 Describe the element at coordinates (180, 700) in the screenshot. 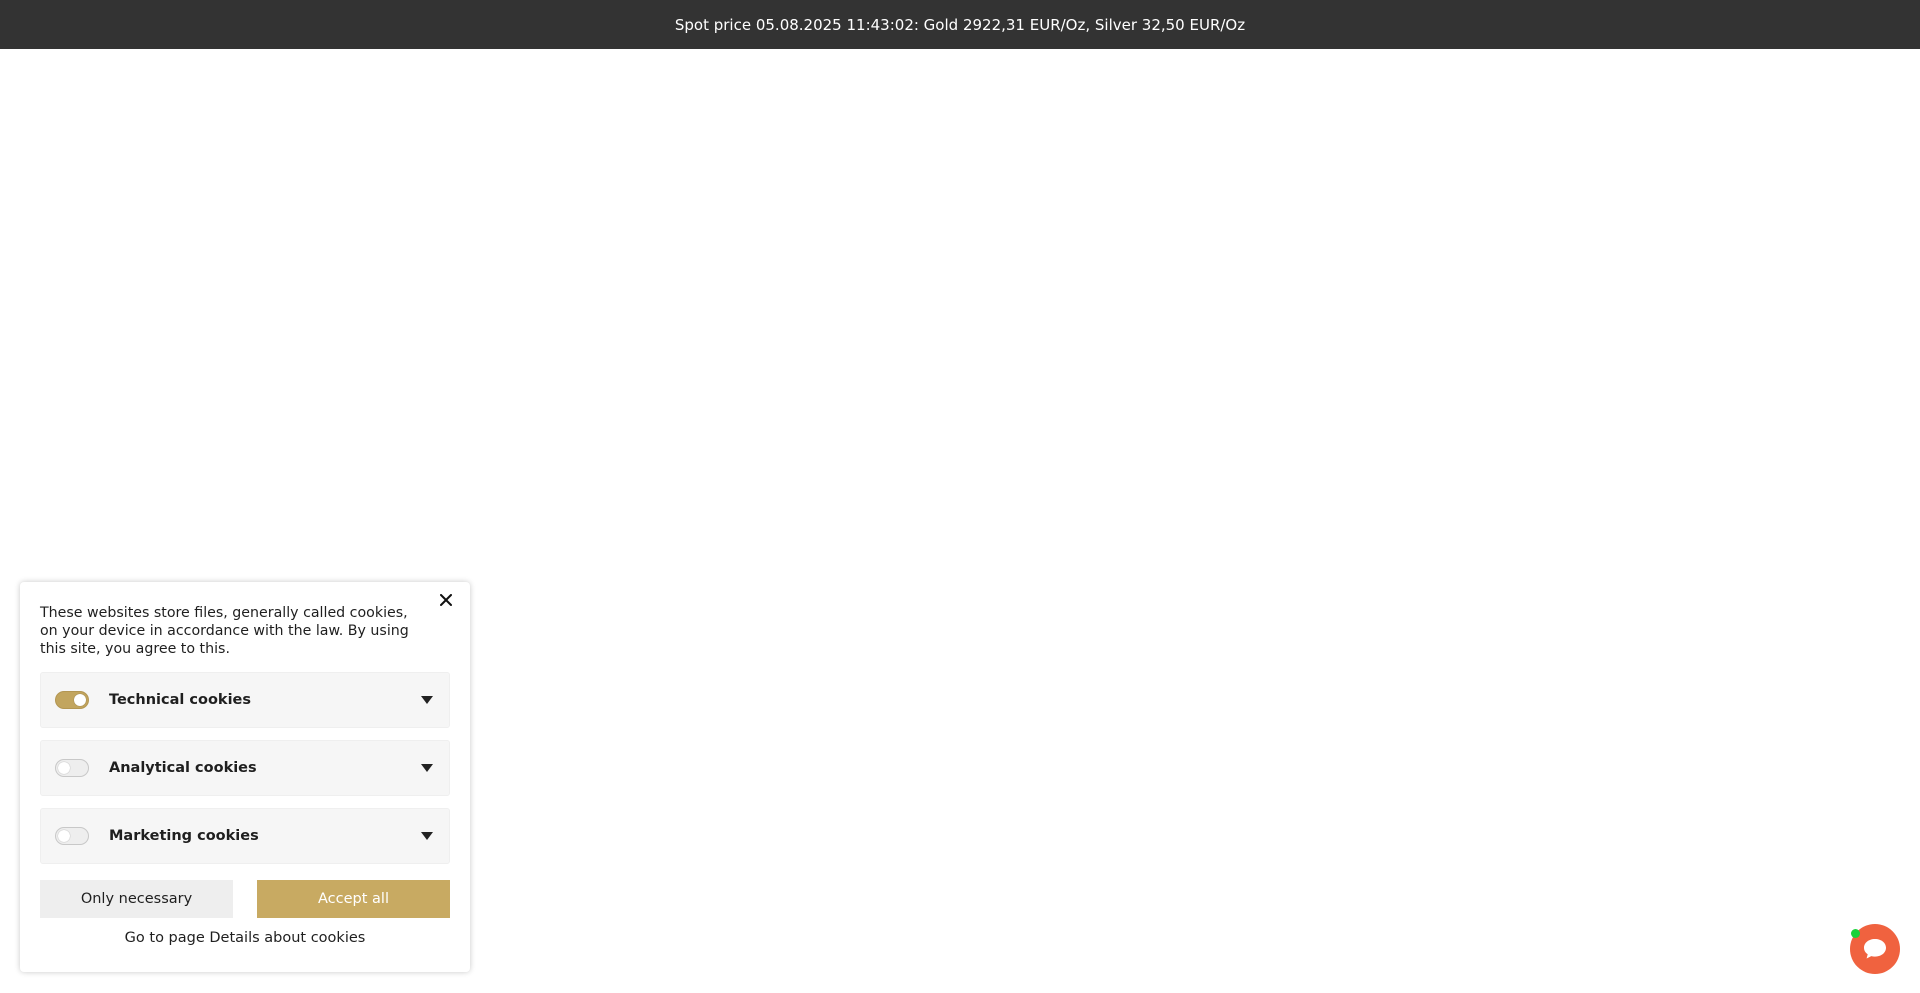

I see `cookie-group-label: Technical cookies` at that location.